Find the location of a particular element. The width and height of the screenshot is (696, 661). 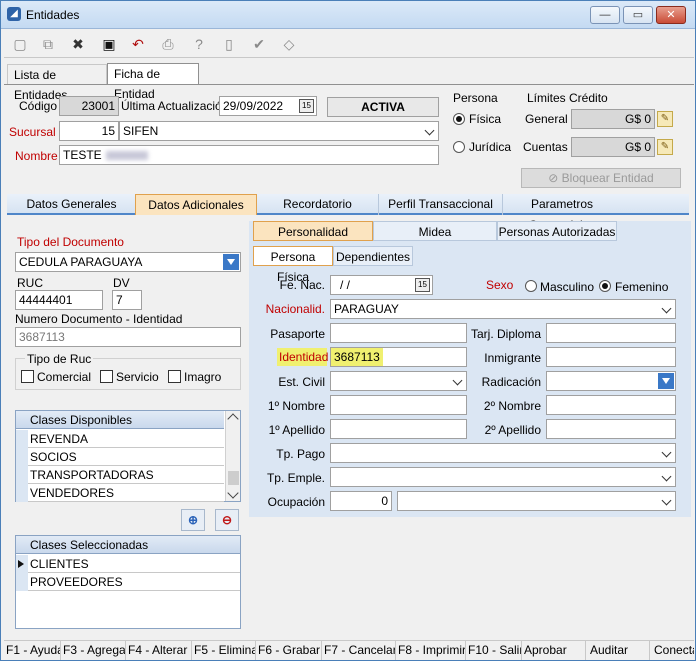

tab-datos-generales: Datos Generales is located at coordinates (72, 204).